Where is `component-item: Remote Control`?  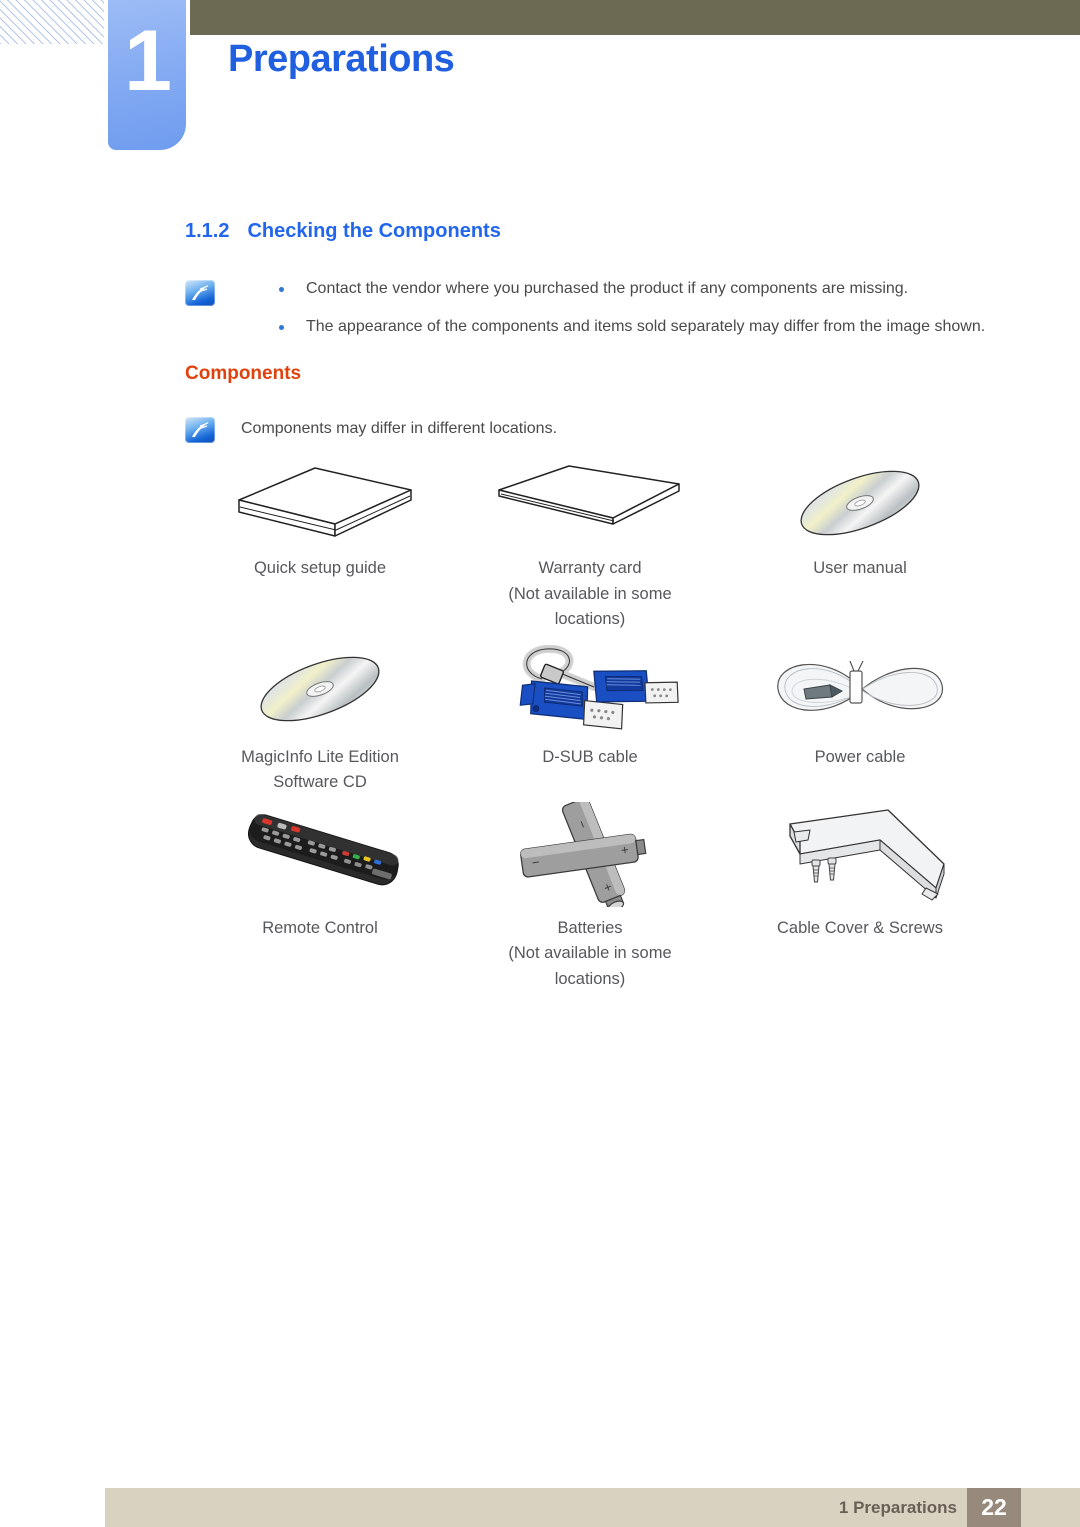
component-item: Remote Control is located at coordinates (320, 896).